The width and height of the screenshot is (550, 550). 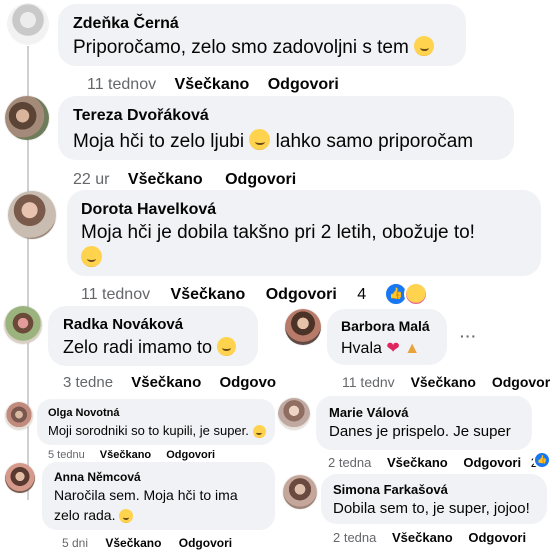 What do you see at coordinates (148, 210) in the screenshot?
I see `commenter-name: Dorota Havelková` at bounding box center [148, 210].